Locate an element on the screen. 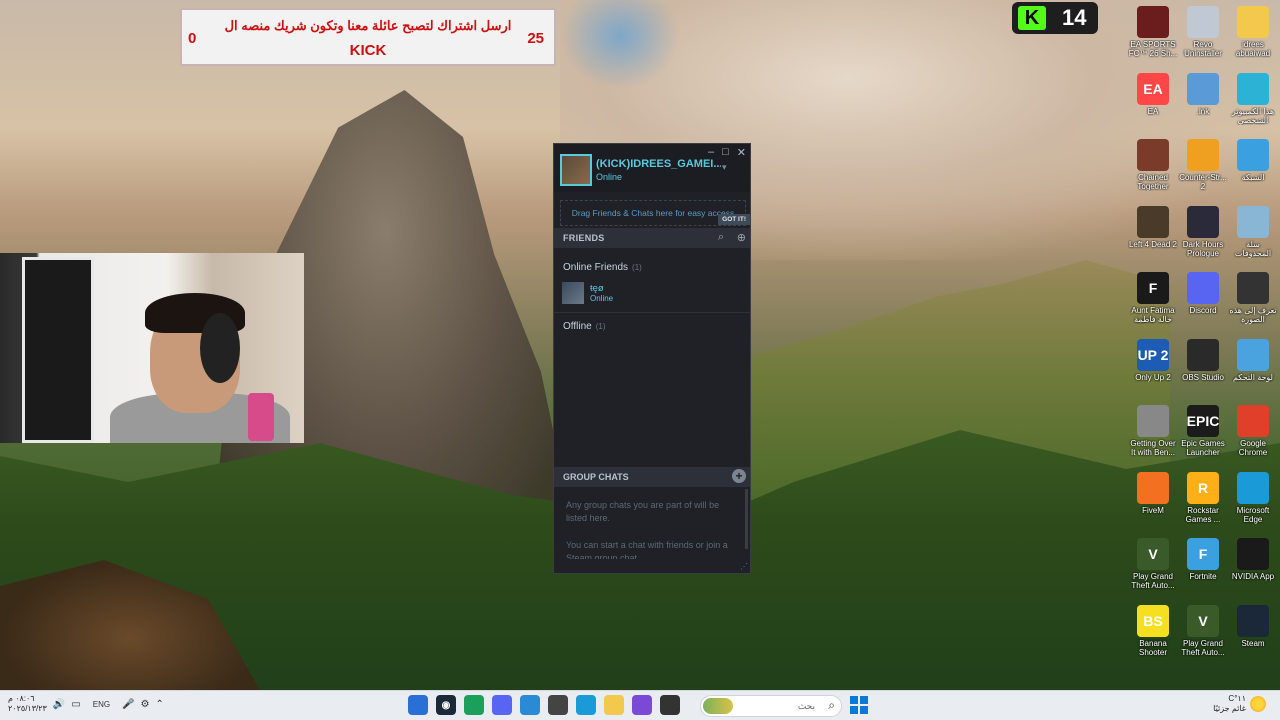 The image size is (1280, 720). desktop-icon: Discord is located at coordinates (1203, 302).